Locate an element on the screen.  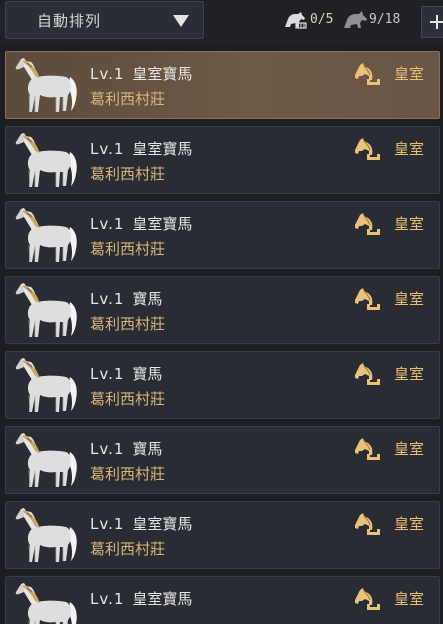
horse-count: 9/18 is located at coordinates (385, 19).